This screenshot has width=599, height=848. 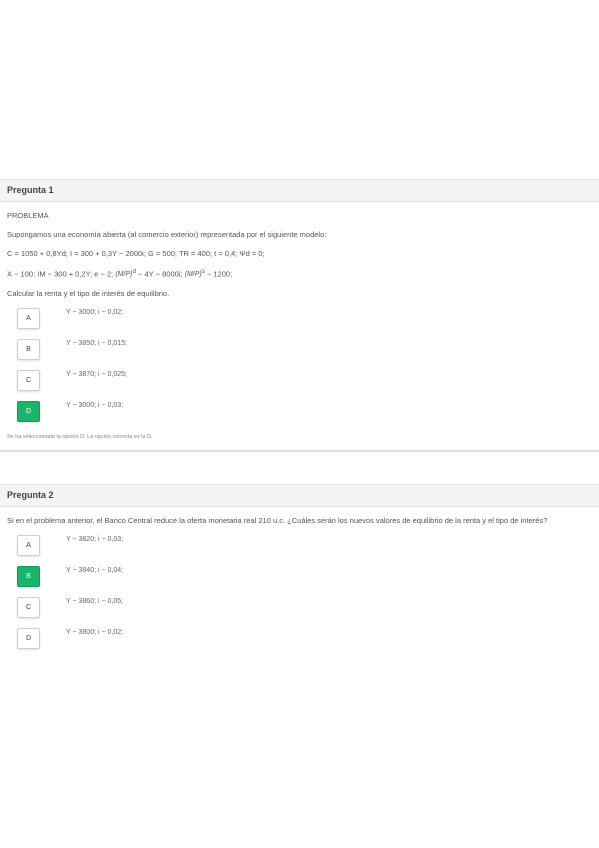 What do you see at coordinates (299, 581) in the screenshot?
I see `q2-option-b: B Y − 3840; i − 0,04;` at bounding box center [299, 581].